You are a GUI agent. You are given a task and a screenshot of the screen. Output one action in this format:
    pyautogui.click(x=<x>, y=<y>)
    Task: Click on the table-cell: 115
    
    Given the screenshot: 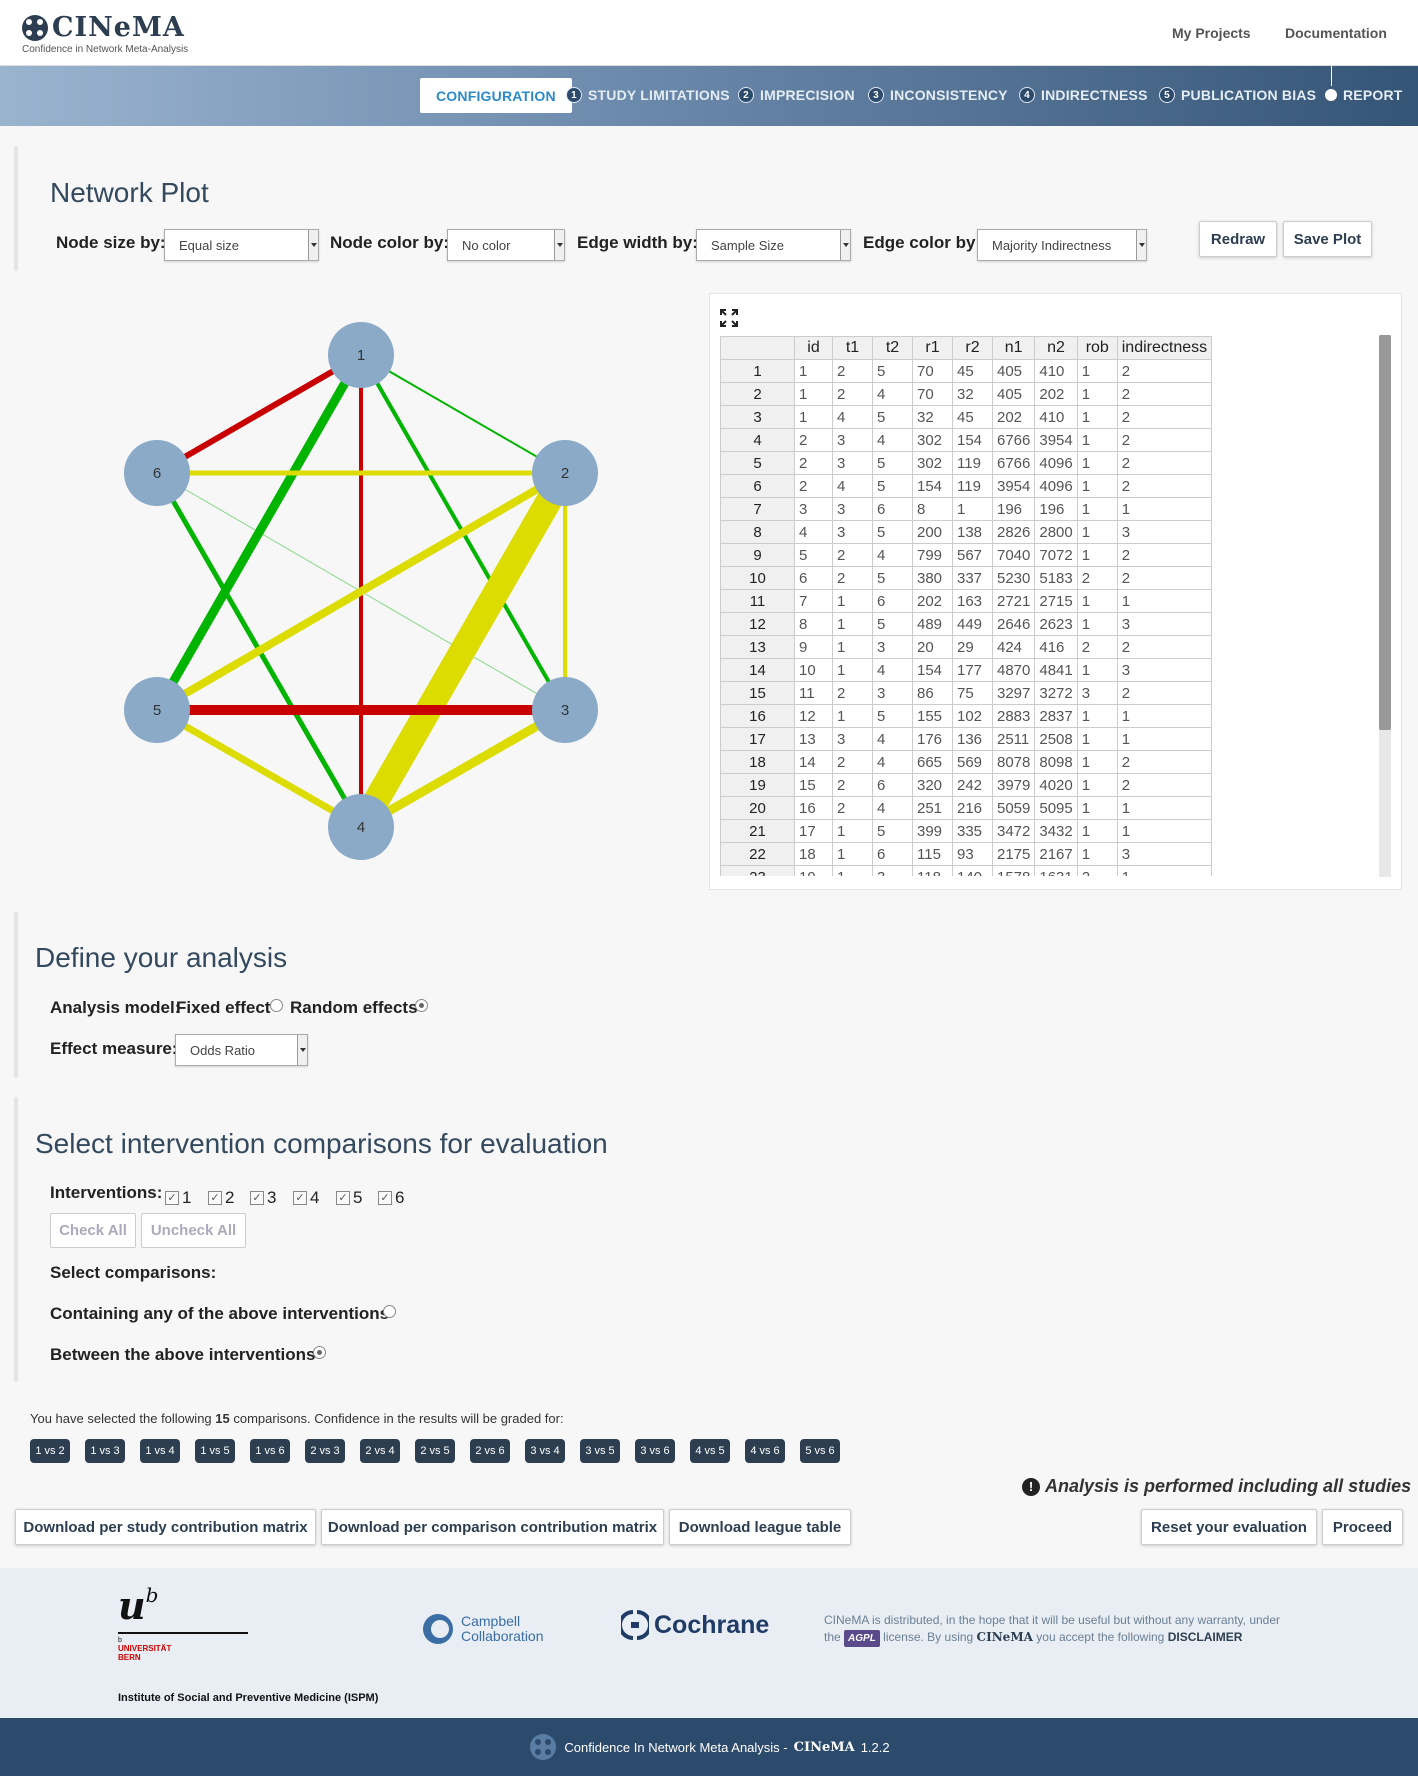 What is the action you would take?
    pyautogui.click(x=932, y=854)
    